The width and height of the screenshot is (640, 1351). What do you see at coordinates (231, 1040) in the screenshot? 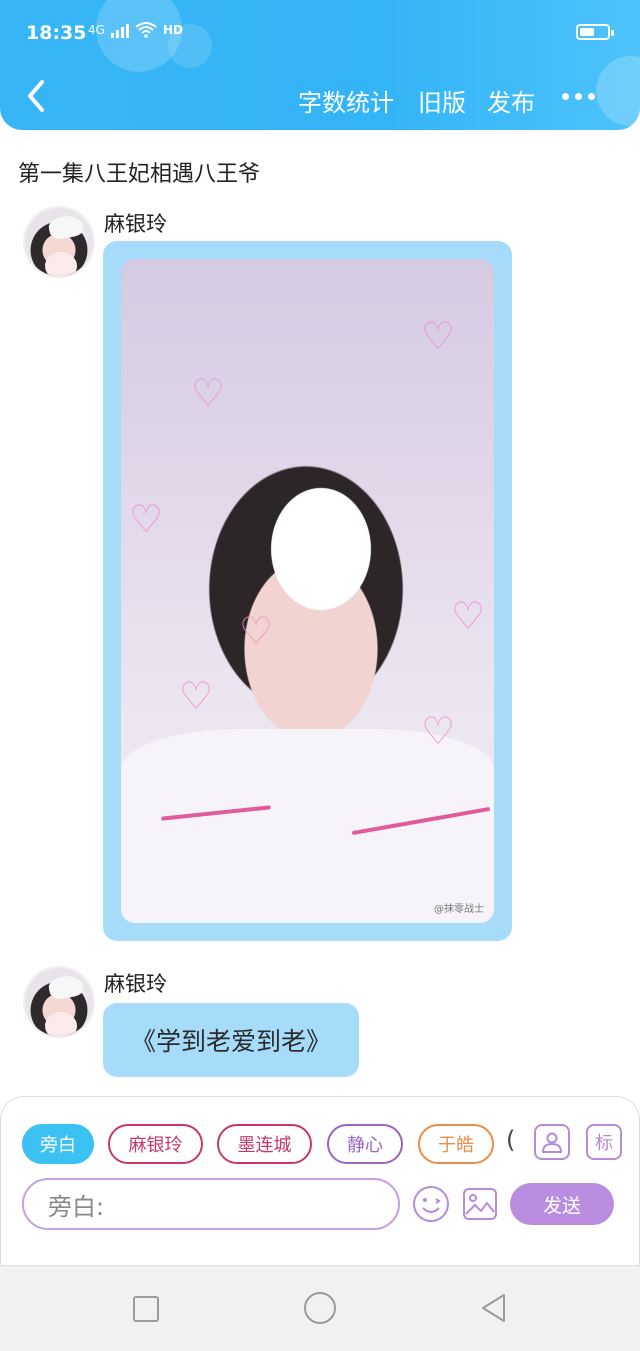
I see `text-message-bubble: 《学到老爱到老》` at bounding box center [231, 1040].